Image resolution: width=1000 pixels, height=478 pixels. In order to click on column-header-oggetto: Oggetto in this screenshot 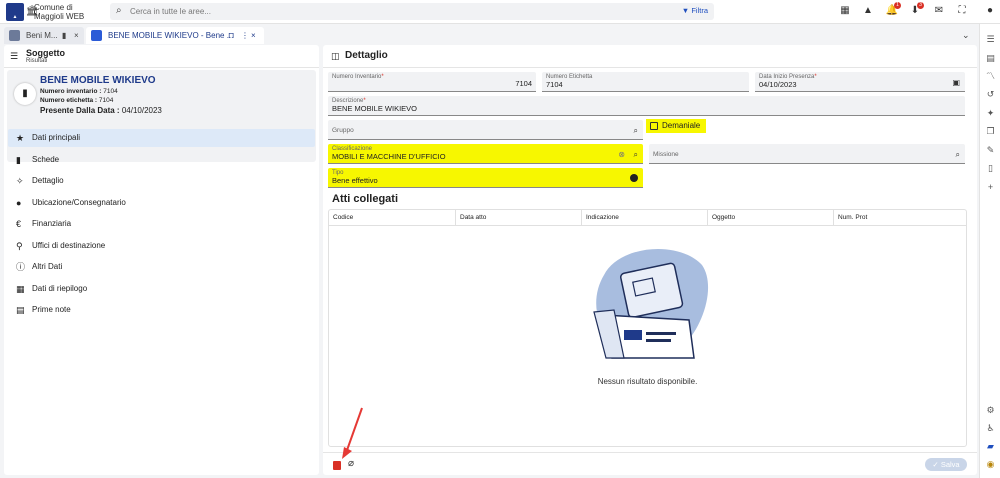, I will do `click(771, 218)`.